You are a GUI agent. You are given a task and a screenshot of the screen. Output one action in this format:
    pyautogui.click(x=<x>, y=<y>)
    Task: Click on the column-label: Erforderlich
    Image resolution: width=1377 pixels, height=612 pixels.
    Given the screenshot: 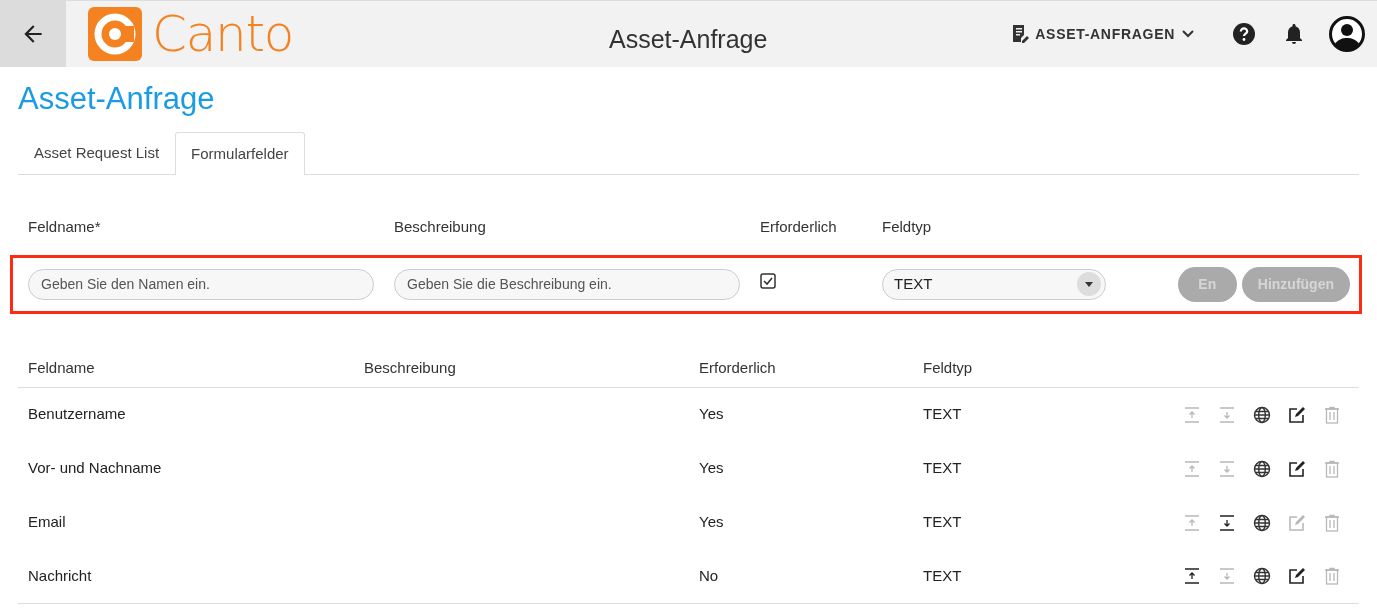 What is the action you would take?
    pyautogui.click(x=798, y=226)
    